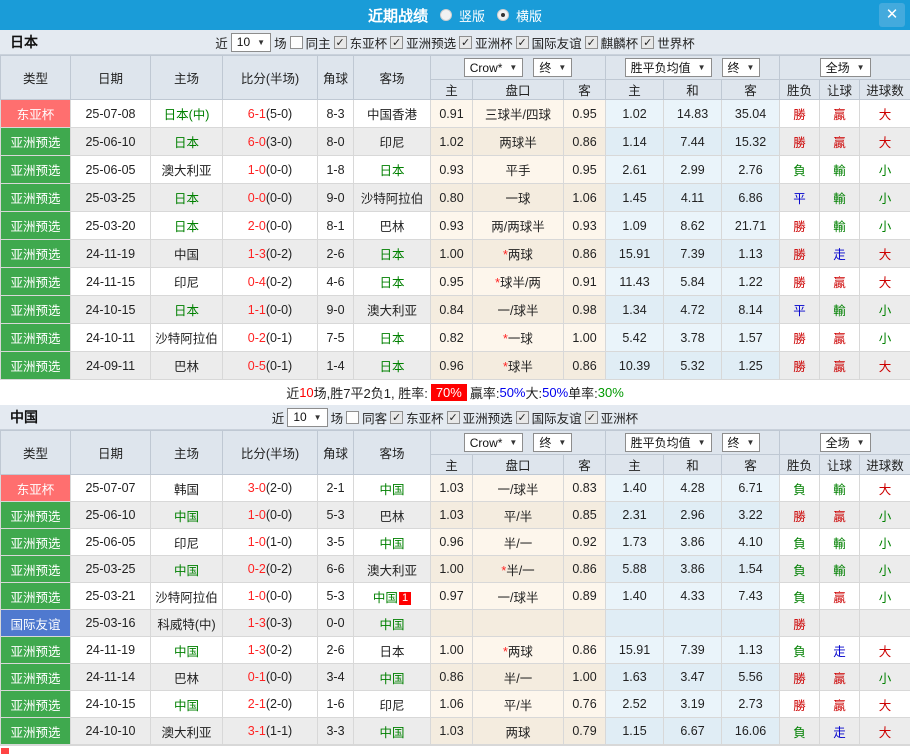 Image resolution: width=910 pixels, height=754 pixels. I want to click on avg-draw-cell: 8.62, so click(693, 225).